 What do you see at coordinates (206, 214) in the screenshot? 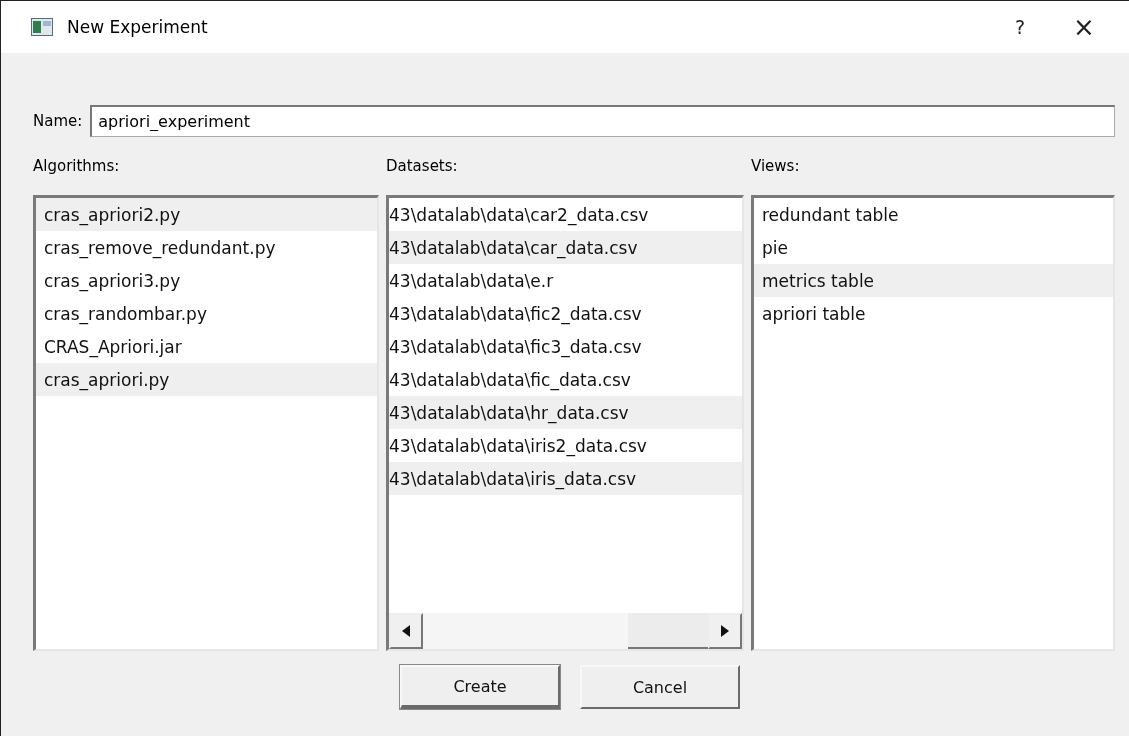
I see `list-item: cras_apriori2.py` at bounding box center [206, 214].